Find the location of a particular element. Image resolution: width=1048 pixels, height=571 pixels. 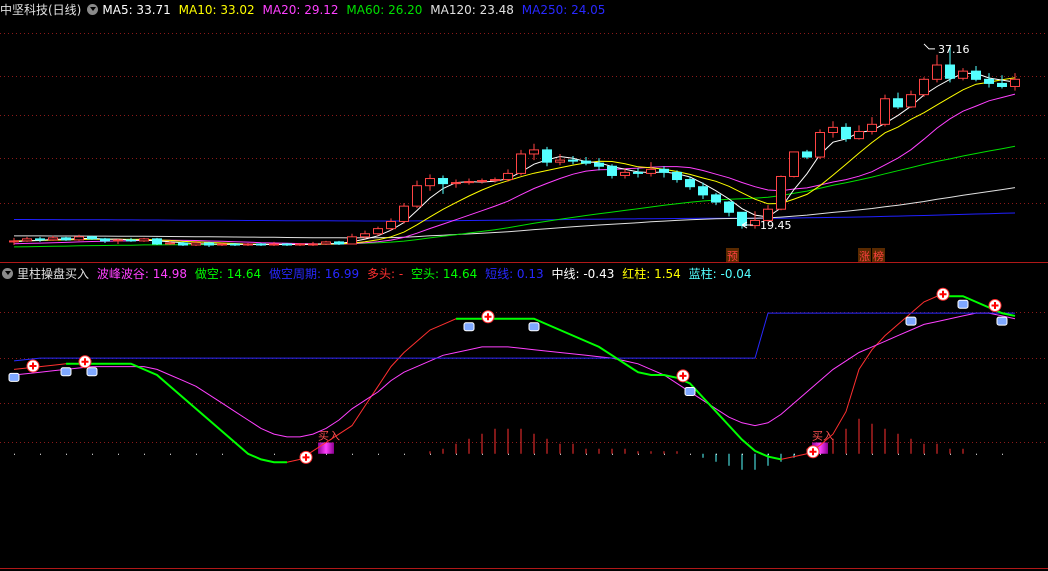

indicator-dropdown-icon is located at coordinates (7, 273).